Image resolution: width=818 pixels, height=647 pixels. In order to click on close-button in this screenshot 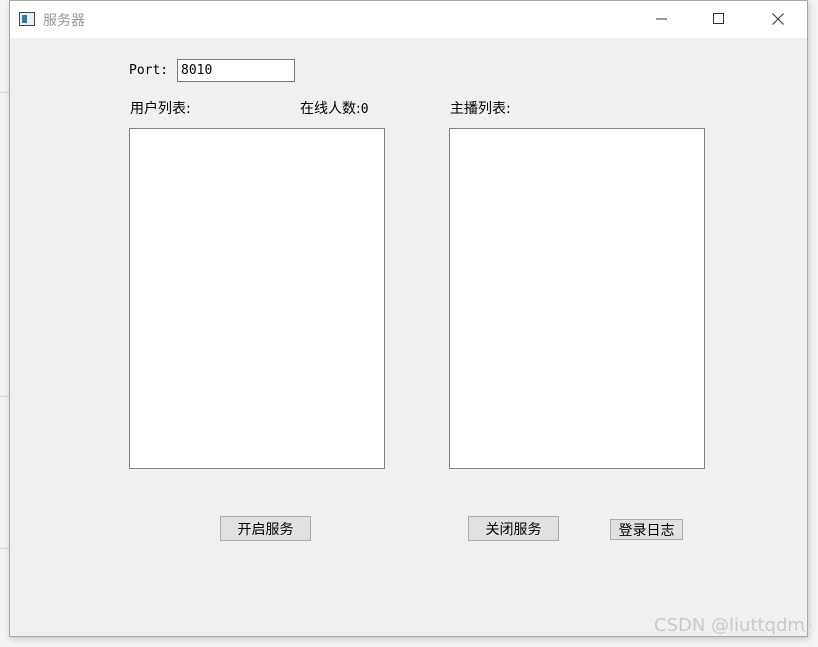, I will do `click(778, 19)`.